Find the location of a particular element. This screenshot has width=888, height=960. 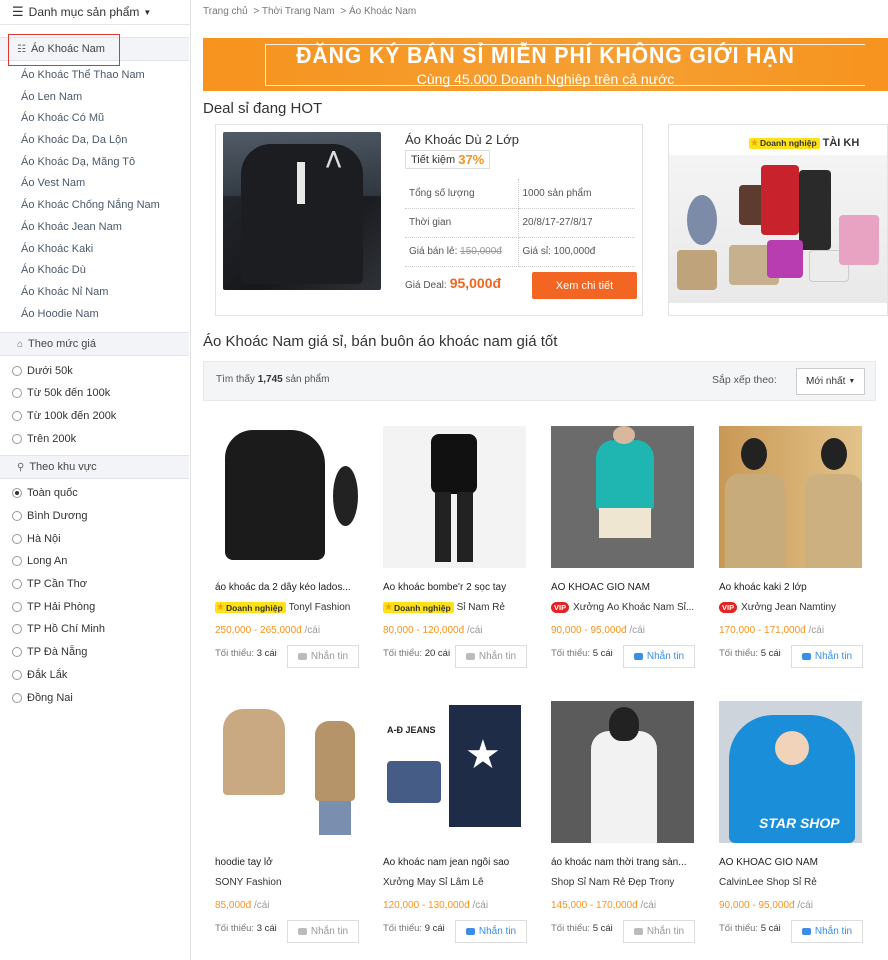

sort-select: Mới nhất ▼ is located at coordinates (830, 381).